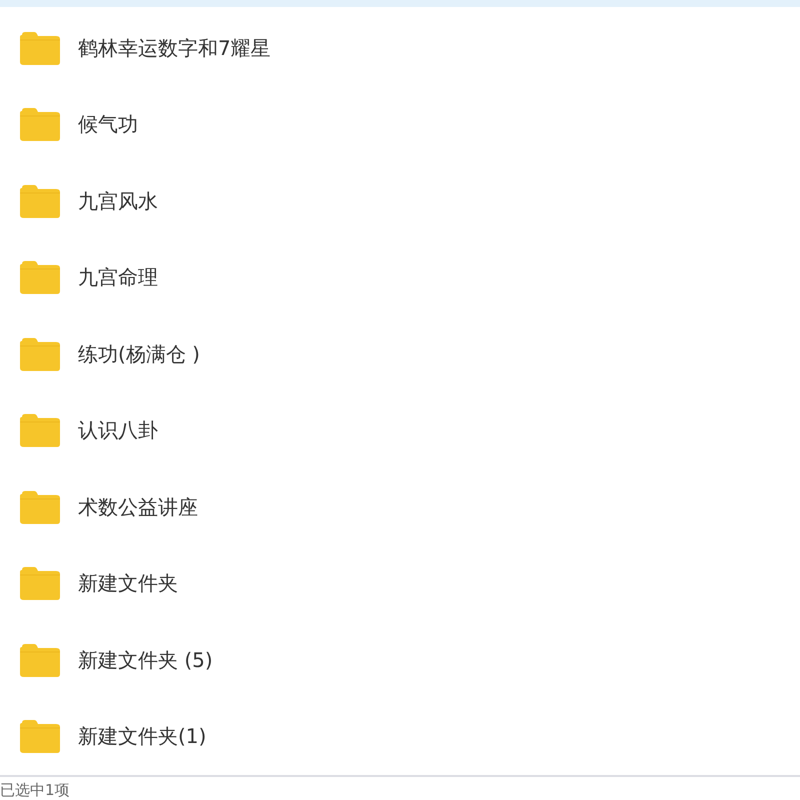 The width and height of the screenshot is (800, 800). Describe the element at coordinates (35, 790) in the screenshot. I see `status-text: 已选中1项` at that location.